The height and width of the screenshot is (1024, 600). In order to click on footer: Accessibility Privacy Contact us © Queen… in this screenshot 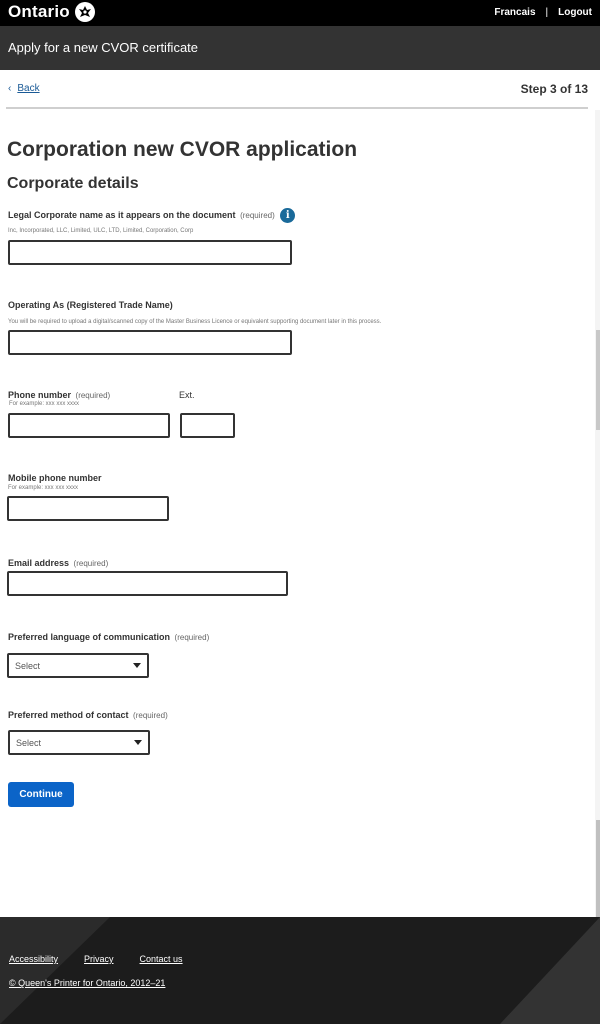, I will do `click(300, 970)`.